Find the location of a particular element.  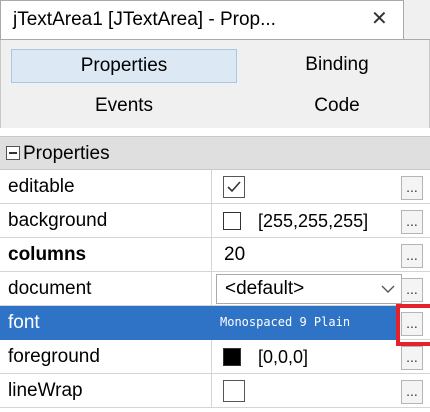

property-name: lineWrap is located at coordinates (45, 390).